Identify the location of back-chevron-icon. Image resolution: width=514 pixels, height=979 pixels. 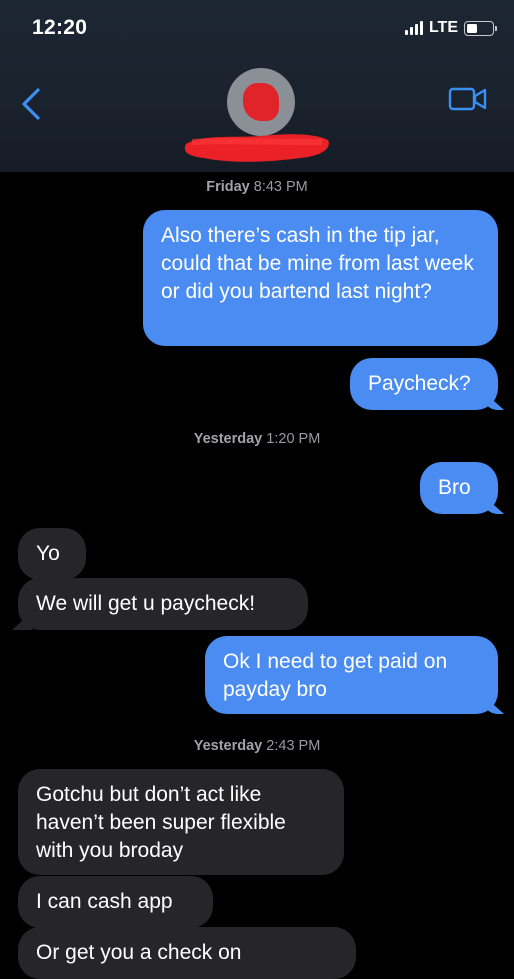
(32, 104).